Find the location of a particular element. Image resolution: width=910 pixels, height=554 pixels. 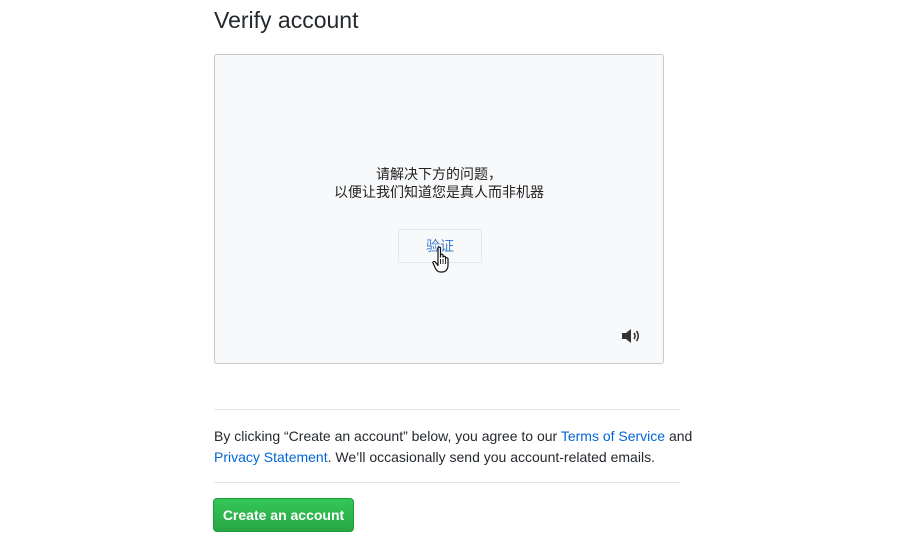

captcha-prompt: 请解决下方的问题， 以便让我们知道您是真人而非机器 is located at coordinates (439, 184).